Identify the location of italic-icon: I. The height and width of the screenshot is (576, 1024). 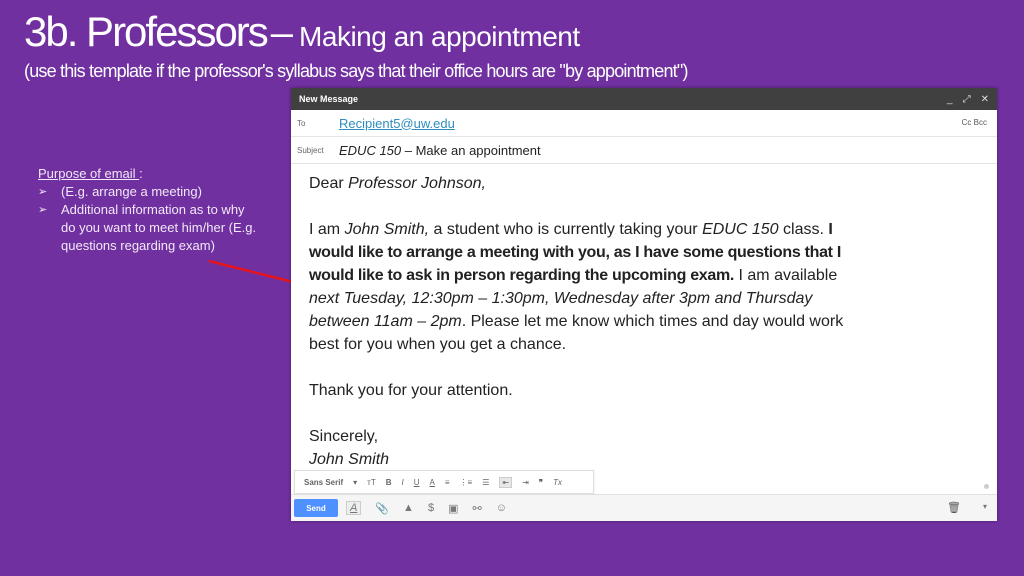
(403, 482).